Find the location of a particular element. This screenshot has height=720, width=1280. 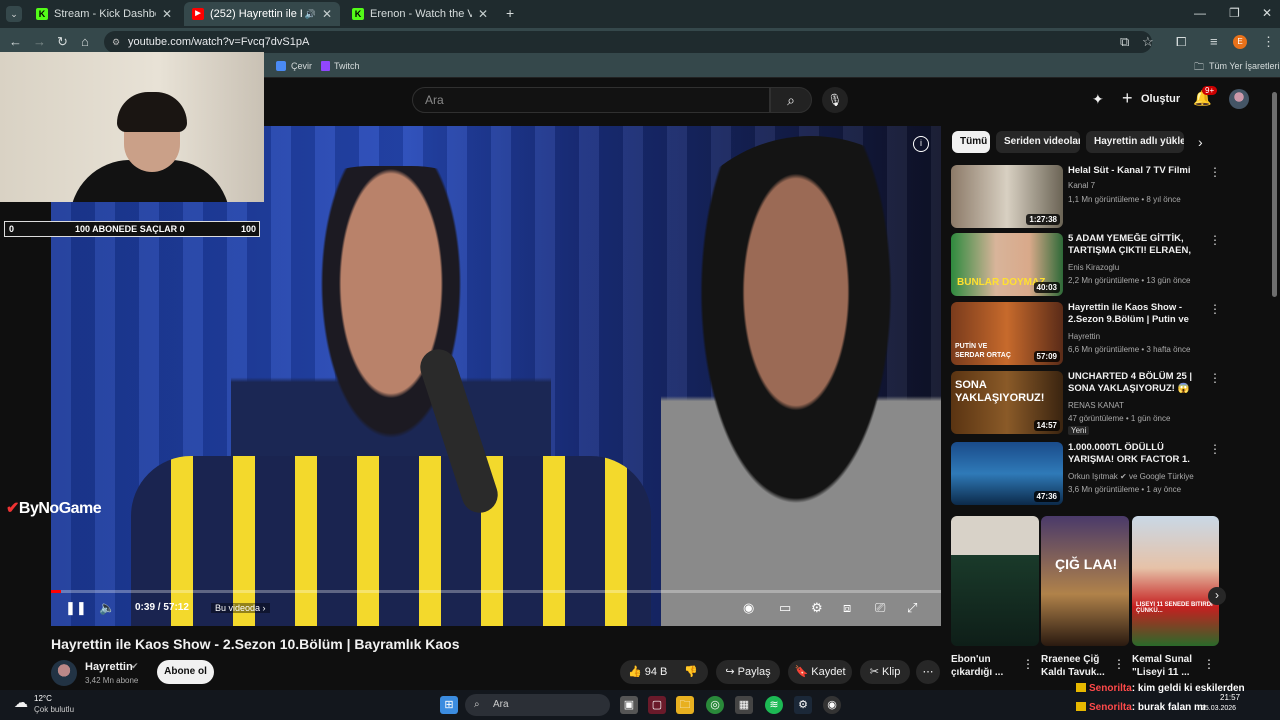

taskbar-search-label: Ara is located at coordinates (501, 704).